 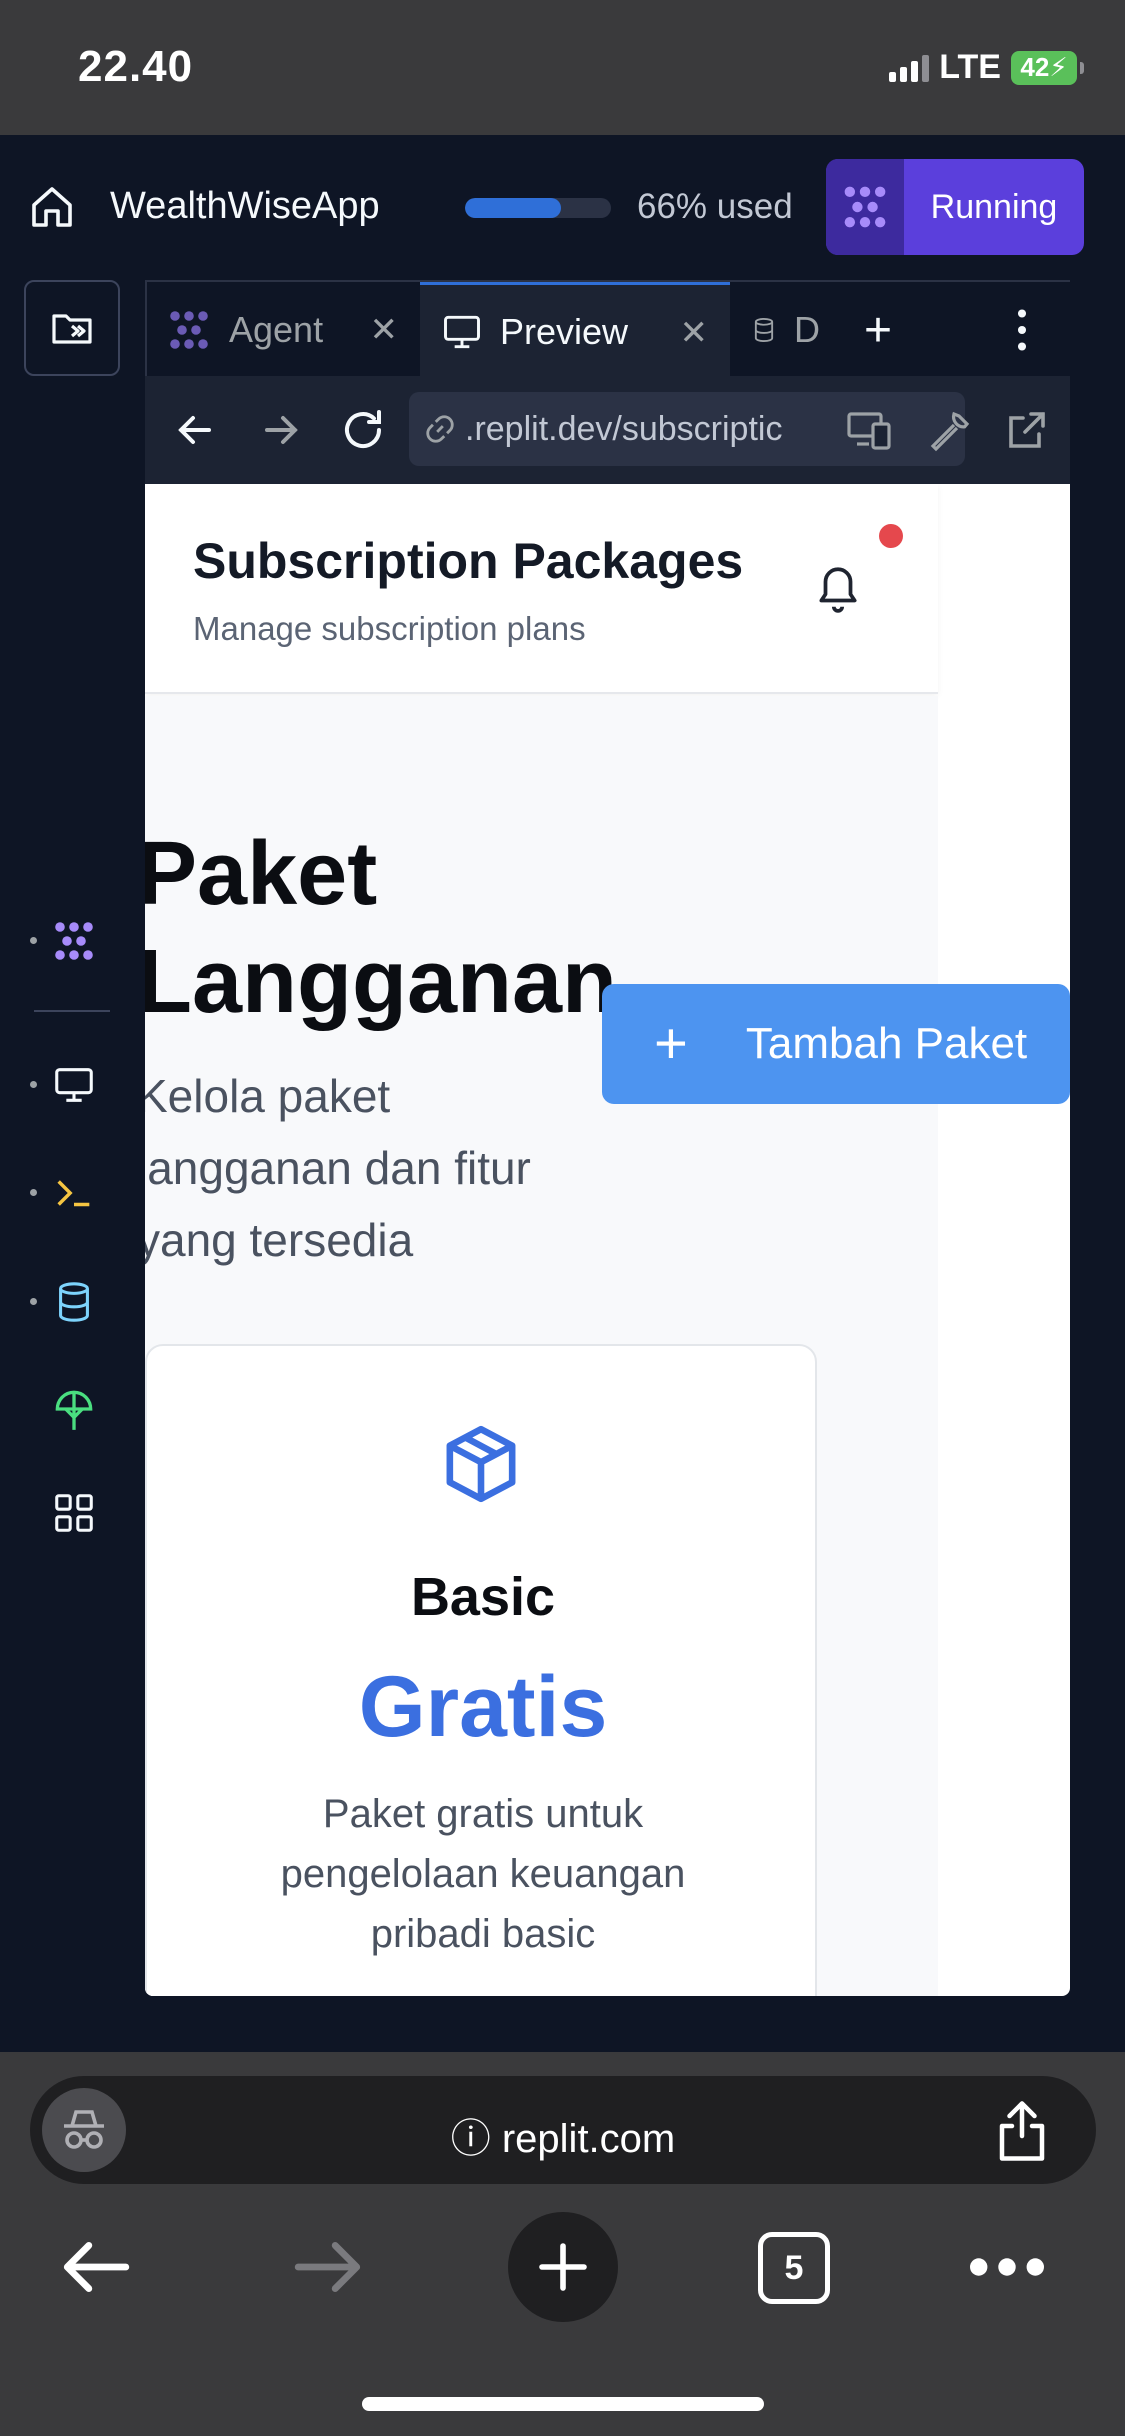 What do you see at coordinates (1007, 2267) in the screenshot?
I see `more-dots-icon` at bounding box center [1007, 2267].